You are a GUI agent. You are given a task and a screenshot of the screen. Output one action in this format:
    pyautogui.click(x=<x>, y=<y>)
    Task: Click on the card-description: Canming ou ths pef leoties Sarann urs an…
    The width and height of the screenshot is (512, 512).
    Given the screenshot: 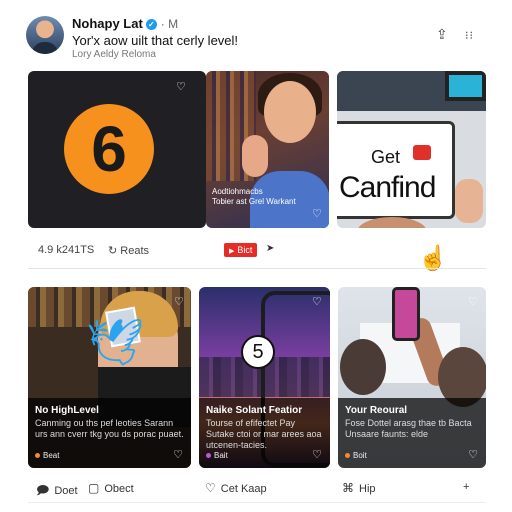 What is the action you would take?
    pyautogui.click(x=109, y=428)
    